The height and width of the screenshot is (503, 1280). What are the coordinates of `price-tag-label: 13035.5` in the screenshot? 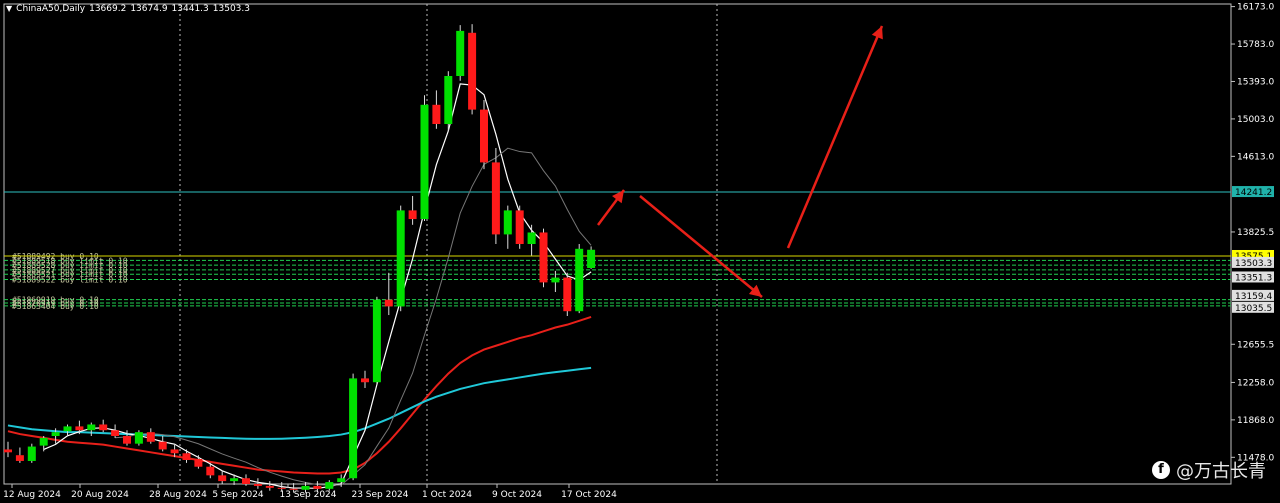 It's located at (1253, 309).